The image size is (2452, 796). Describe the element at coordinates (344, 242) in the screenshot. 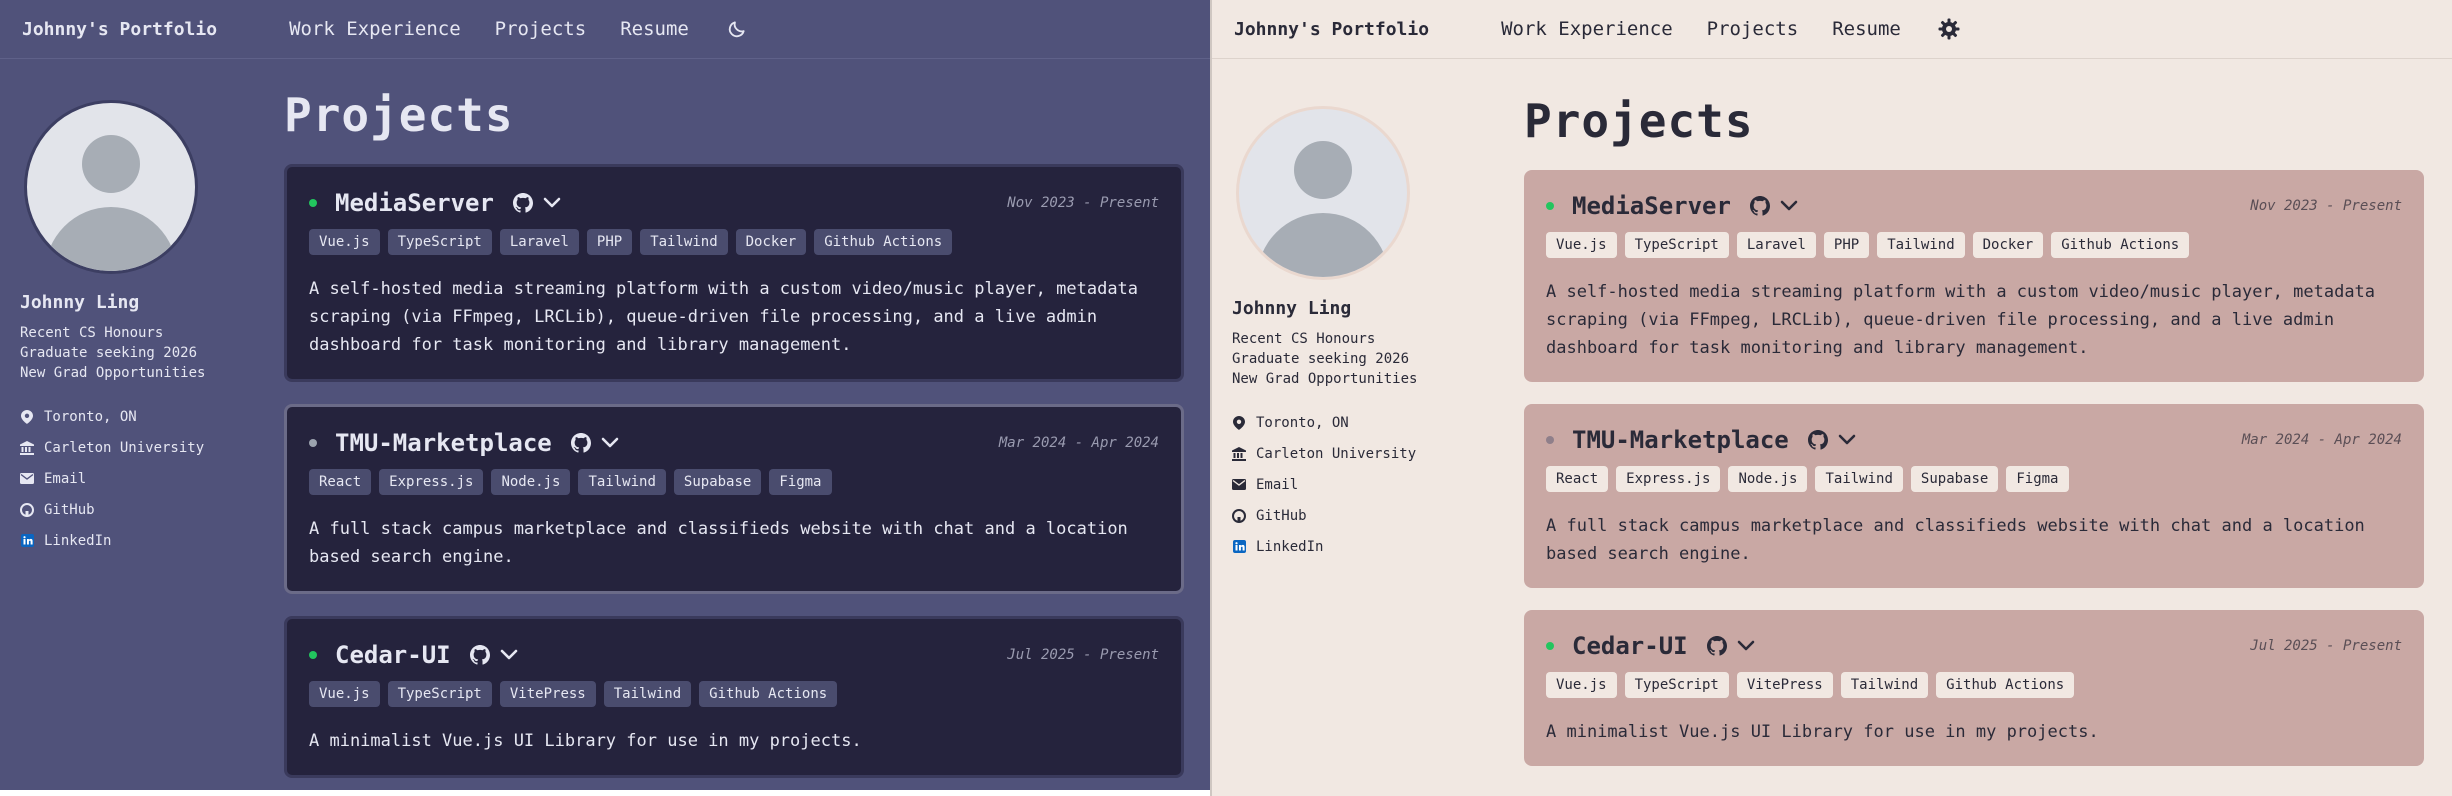

I see `tech-tag: Vue.js` at that location.